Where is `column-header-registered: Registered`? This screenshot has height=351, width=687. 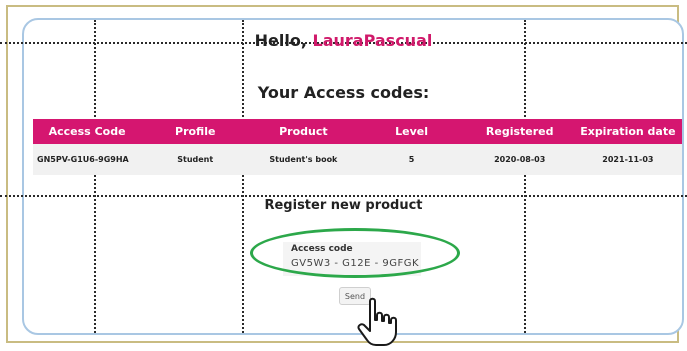
column-header-registered: Registered is located at coordinates (519, 131).